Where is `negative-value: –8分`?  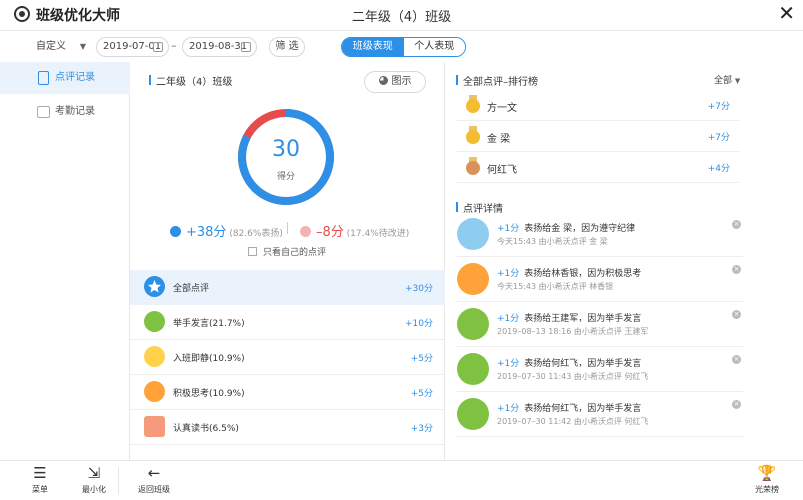
negative-value: –8分 is located at coordinates (330, 232).